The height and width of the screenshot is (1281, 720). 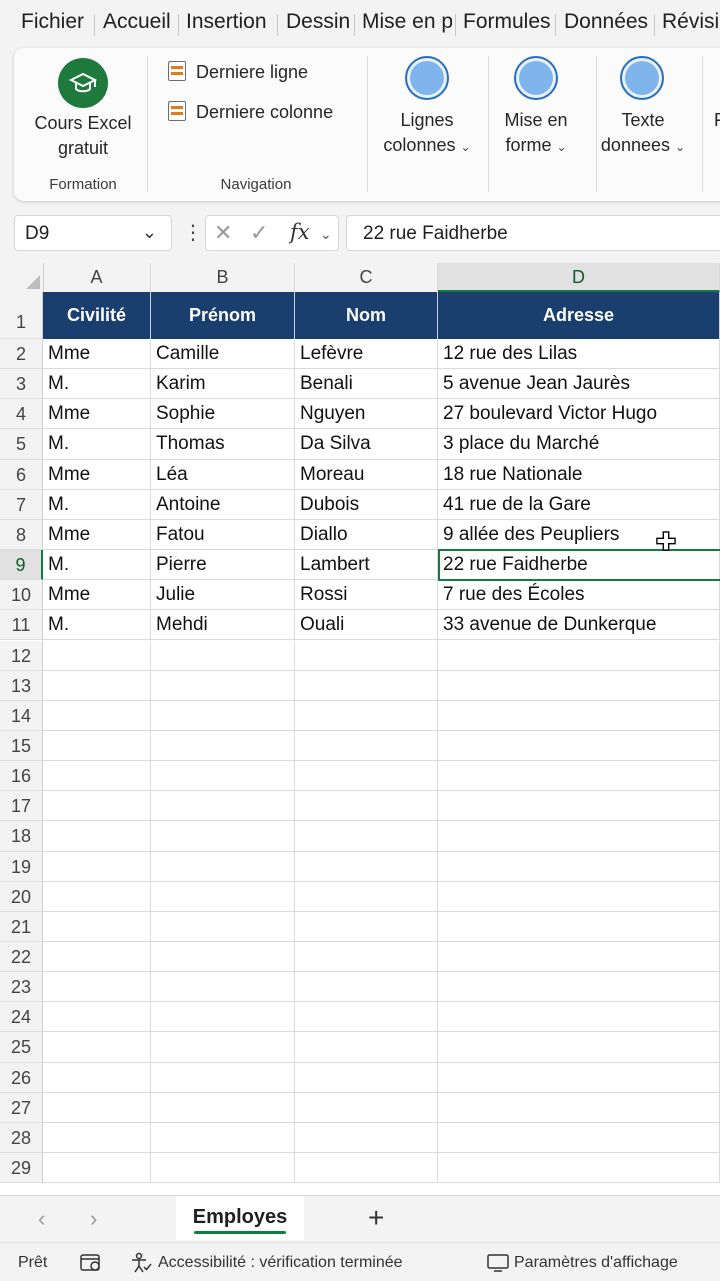 What do you see at coordinates (22, 277) in the screenshot?
I see `select-all-corner` at bounding box center [22, 277].